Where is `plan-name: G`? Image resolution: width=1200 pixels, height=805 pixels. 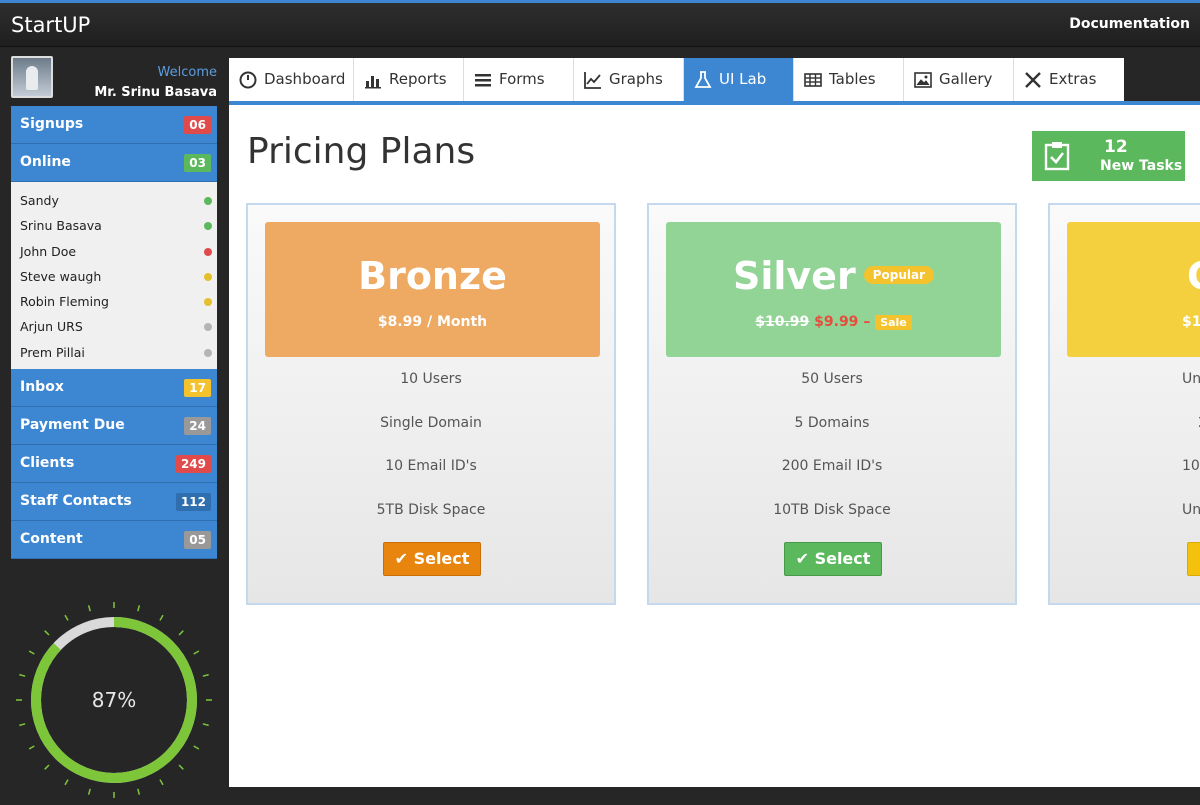 plan-name: G is located at coordinates (1193, 276).